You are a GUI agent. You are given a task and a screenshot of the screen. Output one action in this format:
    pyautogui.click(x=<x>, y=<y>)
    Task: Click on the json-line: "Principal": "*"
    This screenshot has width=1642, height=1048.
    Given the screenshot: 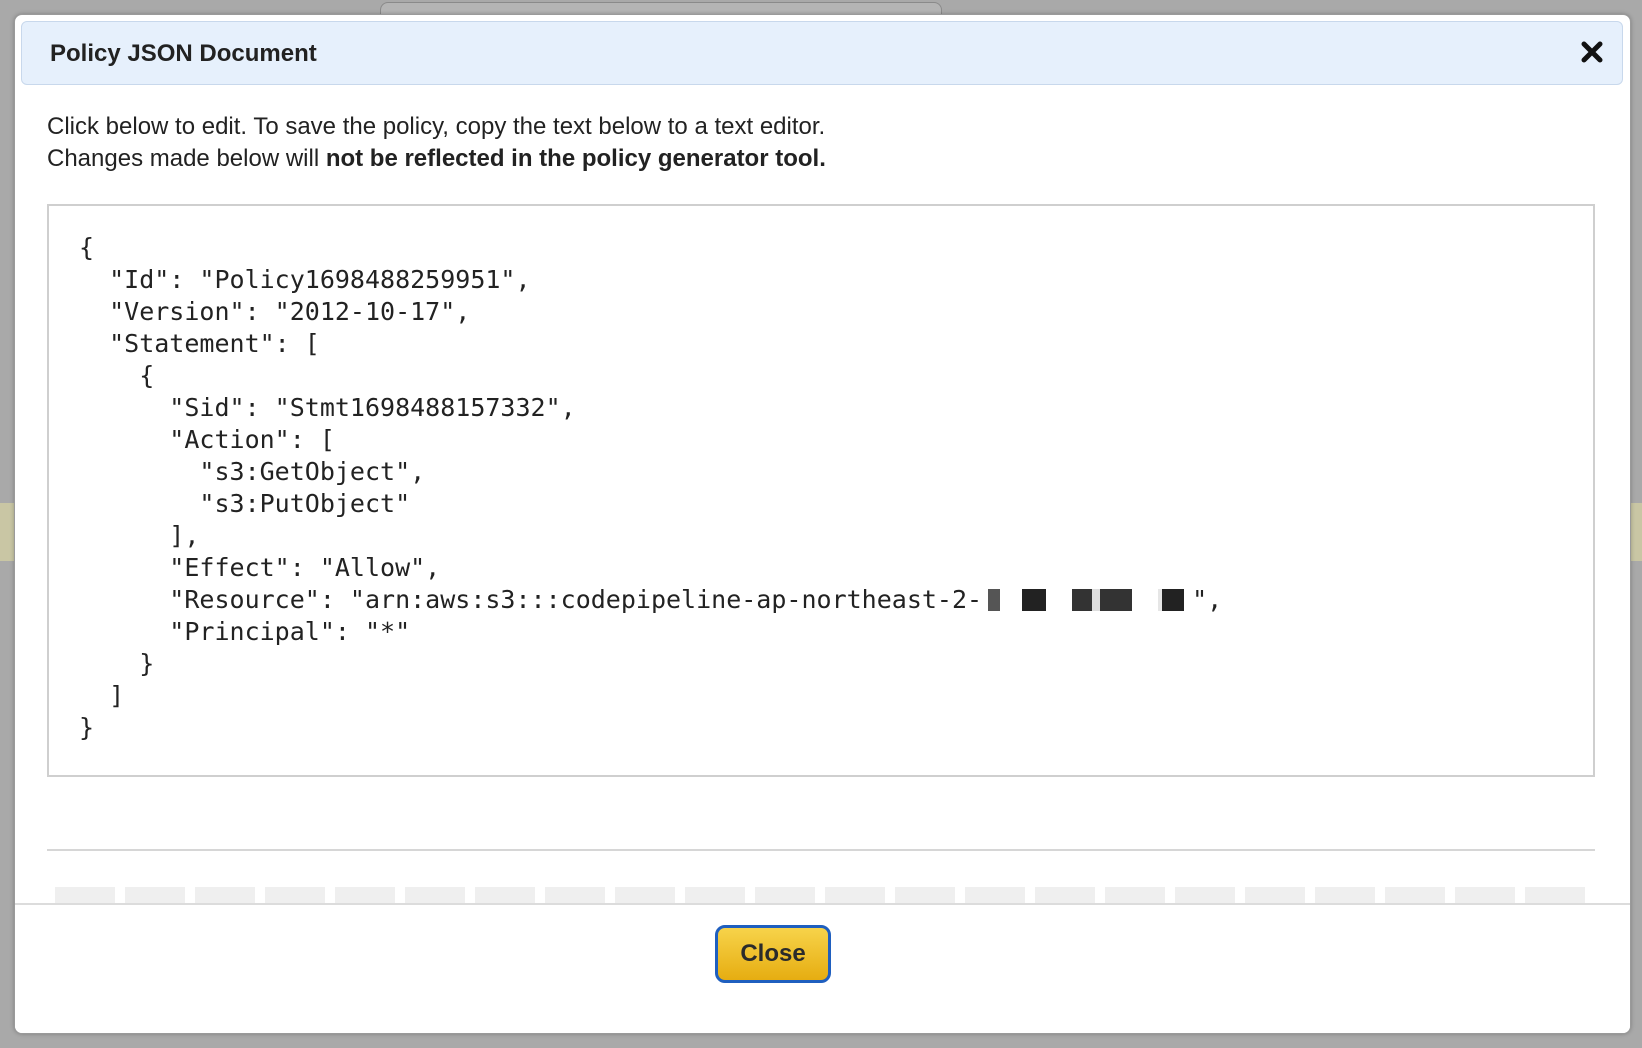 What is the action you would take?
    pyautogui.click(x=245, y=631)
    